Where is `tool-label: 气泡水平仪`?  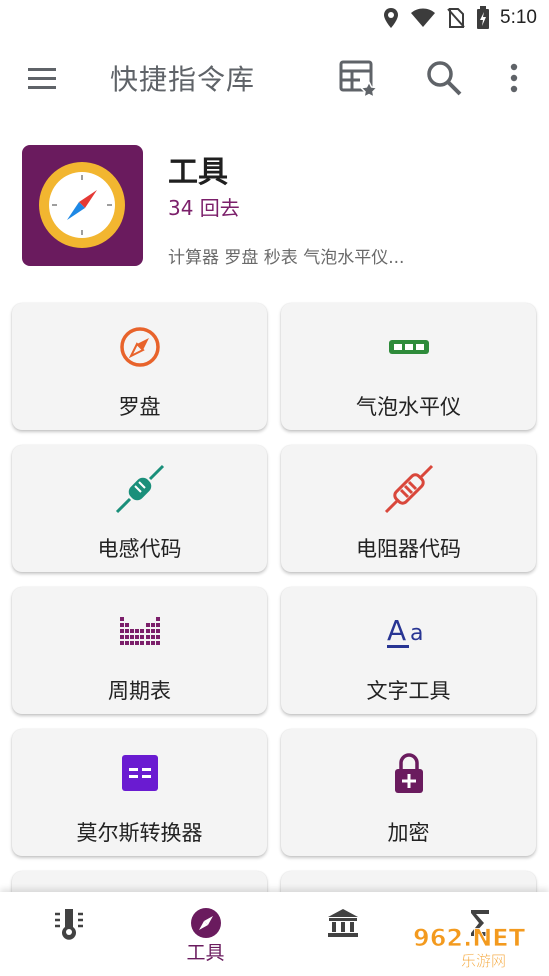
tool-label: 气泡水平仪 is located at coordinates (408, 407).